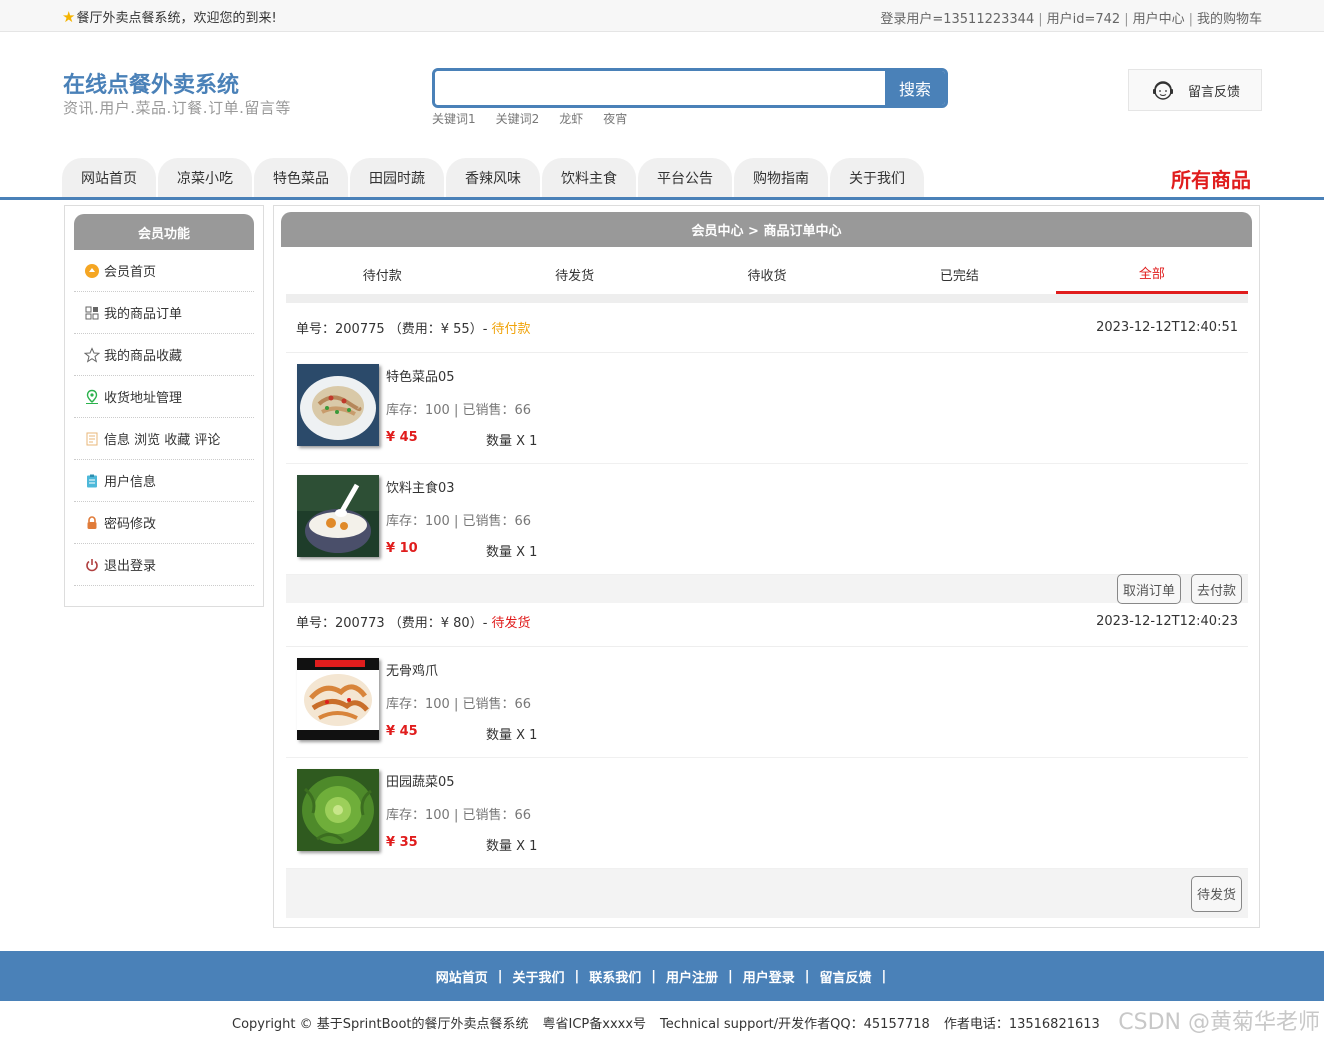 The height and width of the screenshot is (1040, 1324). I want to click on sidebar-item-address: 收货地址管理, so click(164, 397).